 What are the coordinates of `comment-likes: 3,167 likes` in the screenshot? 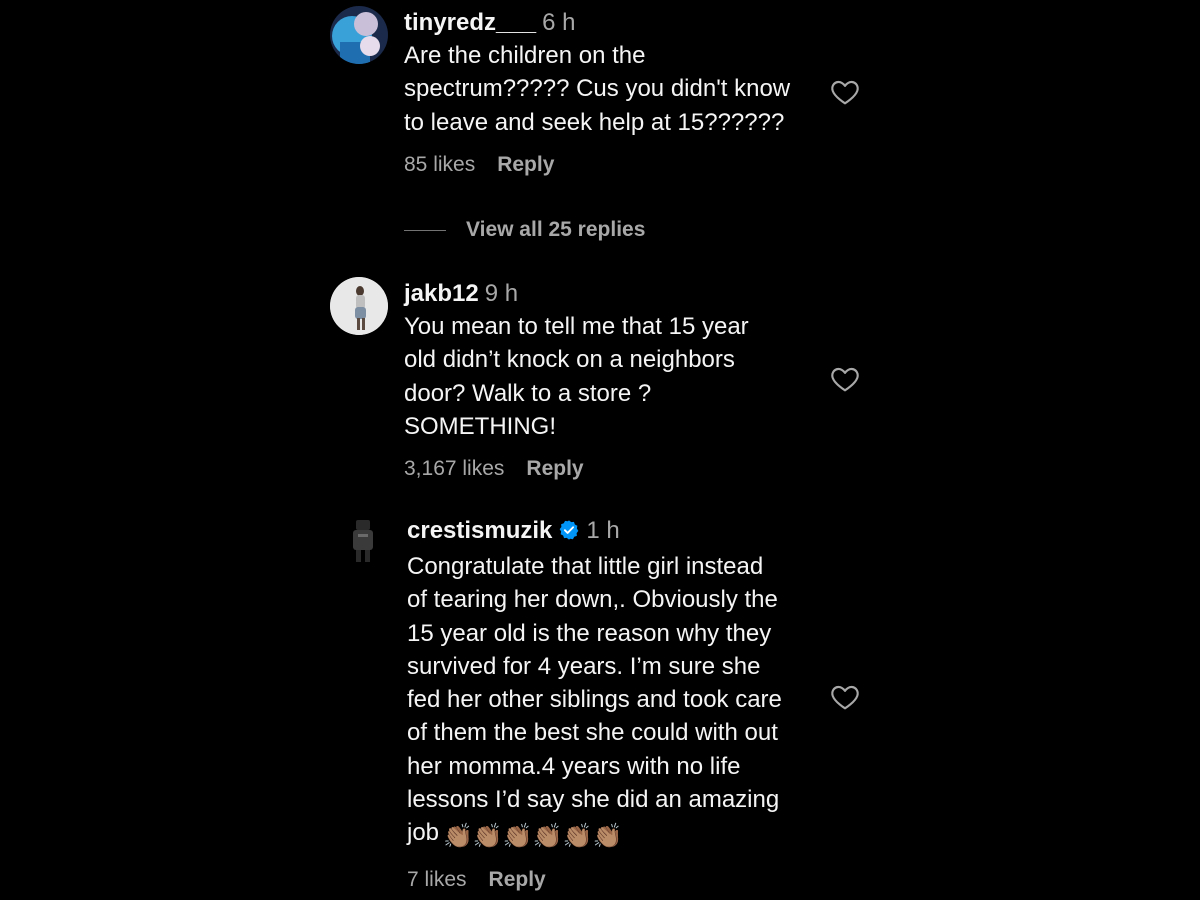 It's located at (454, 468).